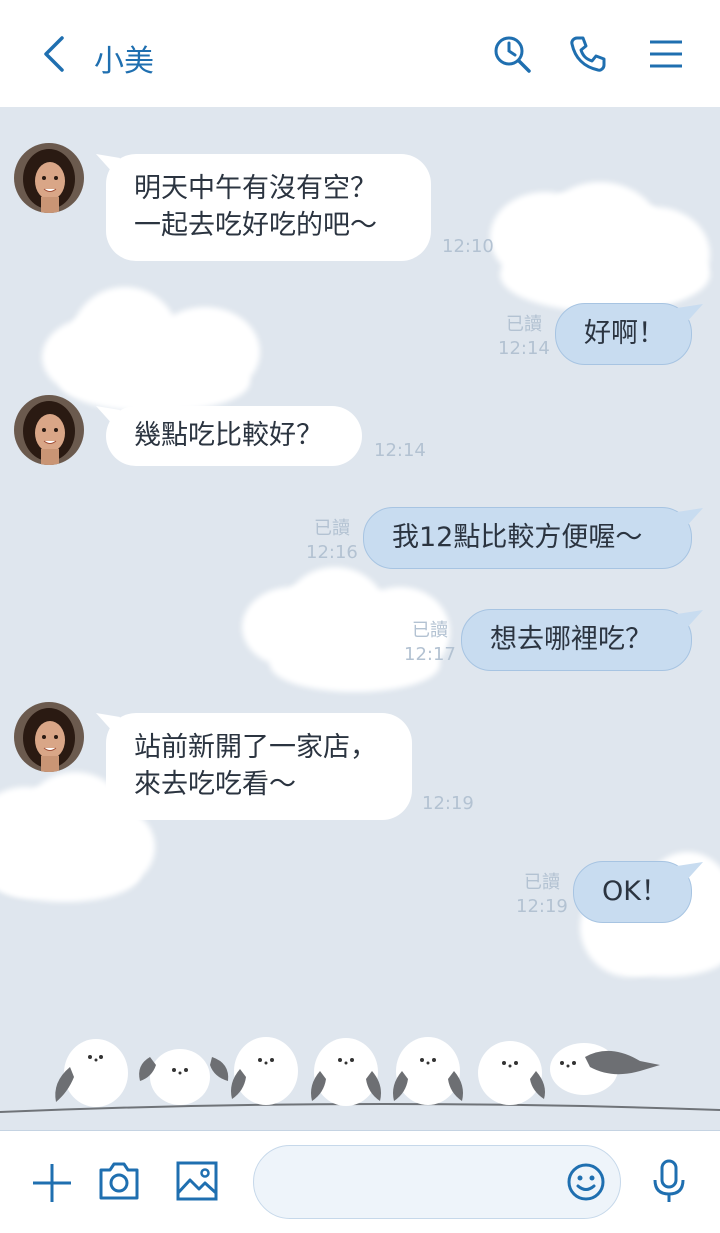 This screenshot has height=1233, width=720. I want to click on image-icon, so click(197, 1181).